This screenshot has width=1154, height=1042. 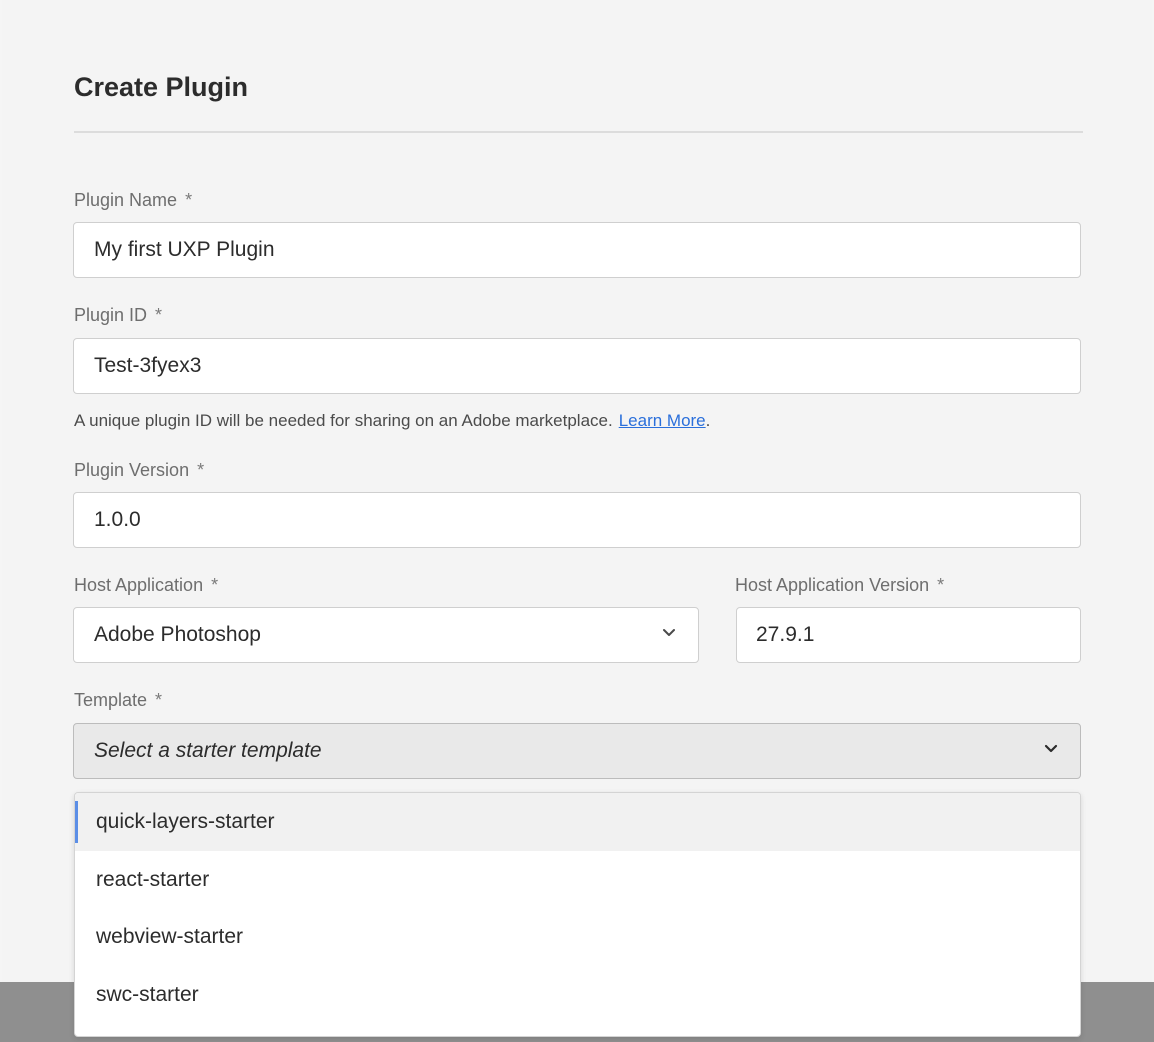 What do you see at coordinates (148, 365) in the screenshot?
I see `plugin-id-value: Test-3fyex3` at bounding box center [148, 365].